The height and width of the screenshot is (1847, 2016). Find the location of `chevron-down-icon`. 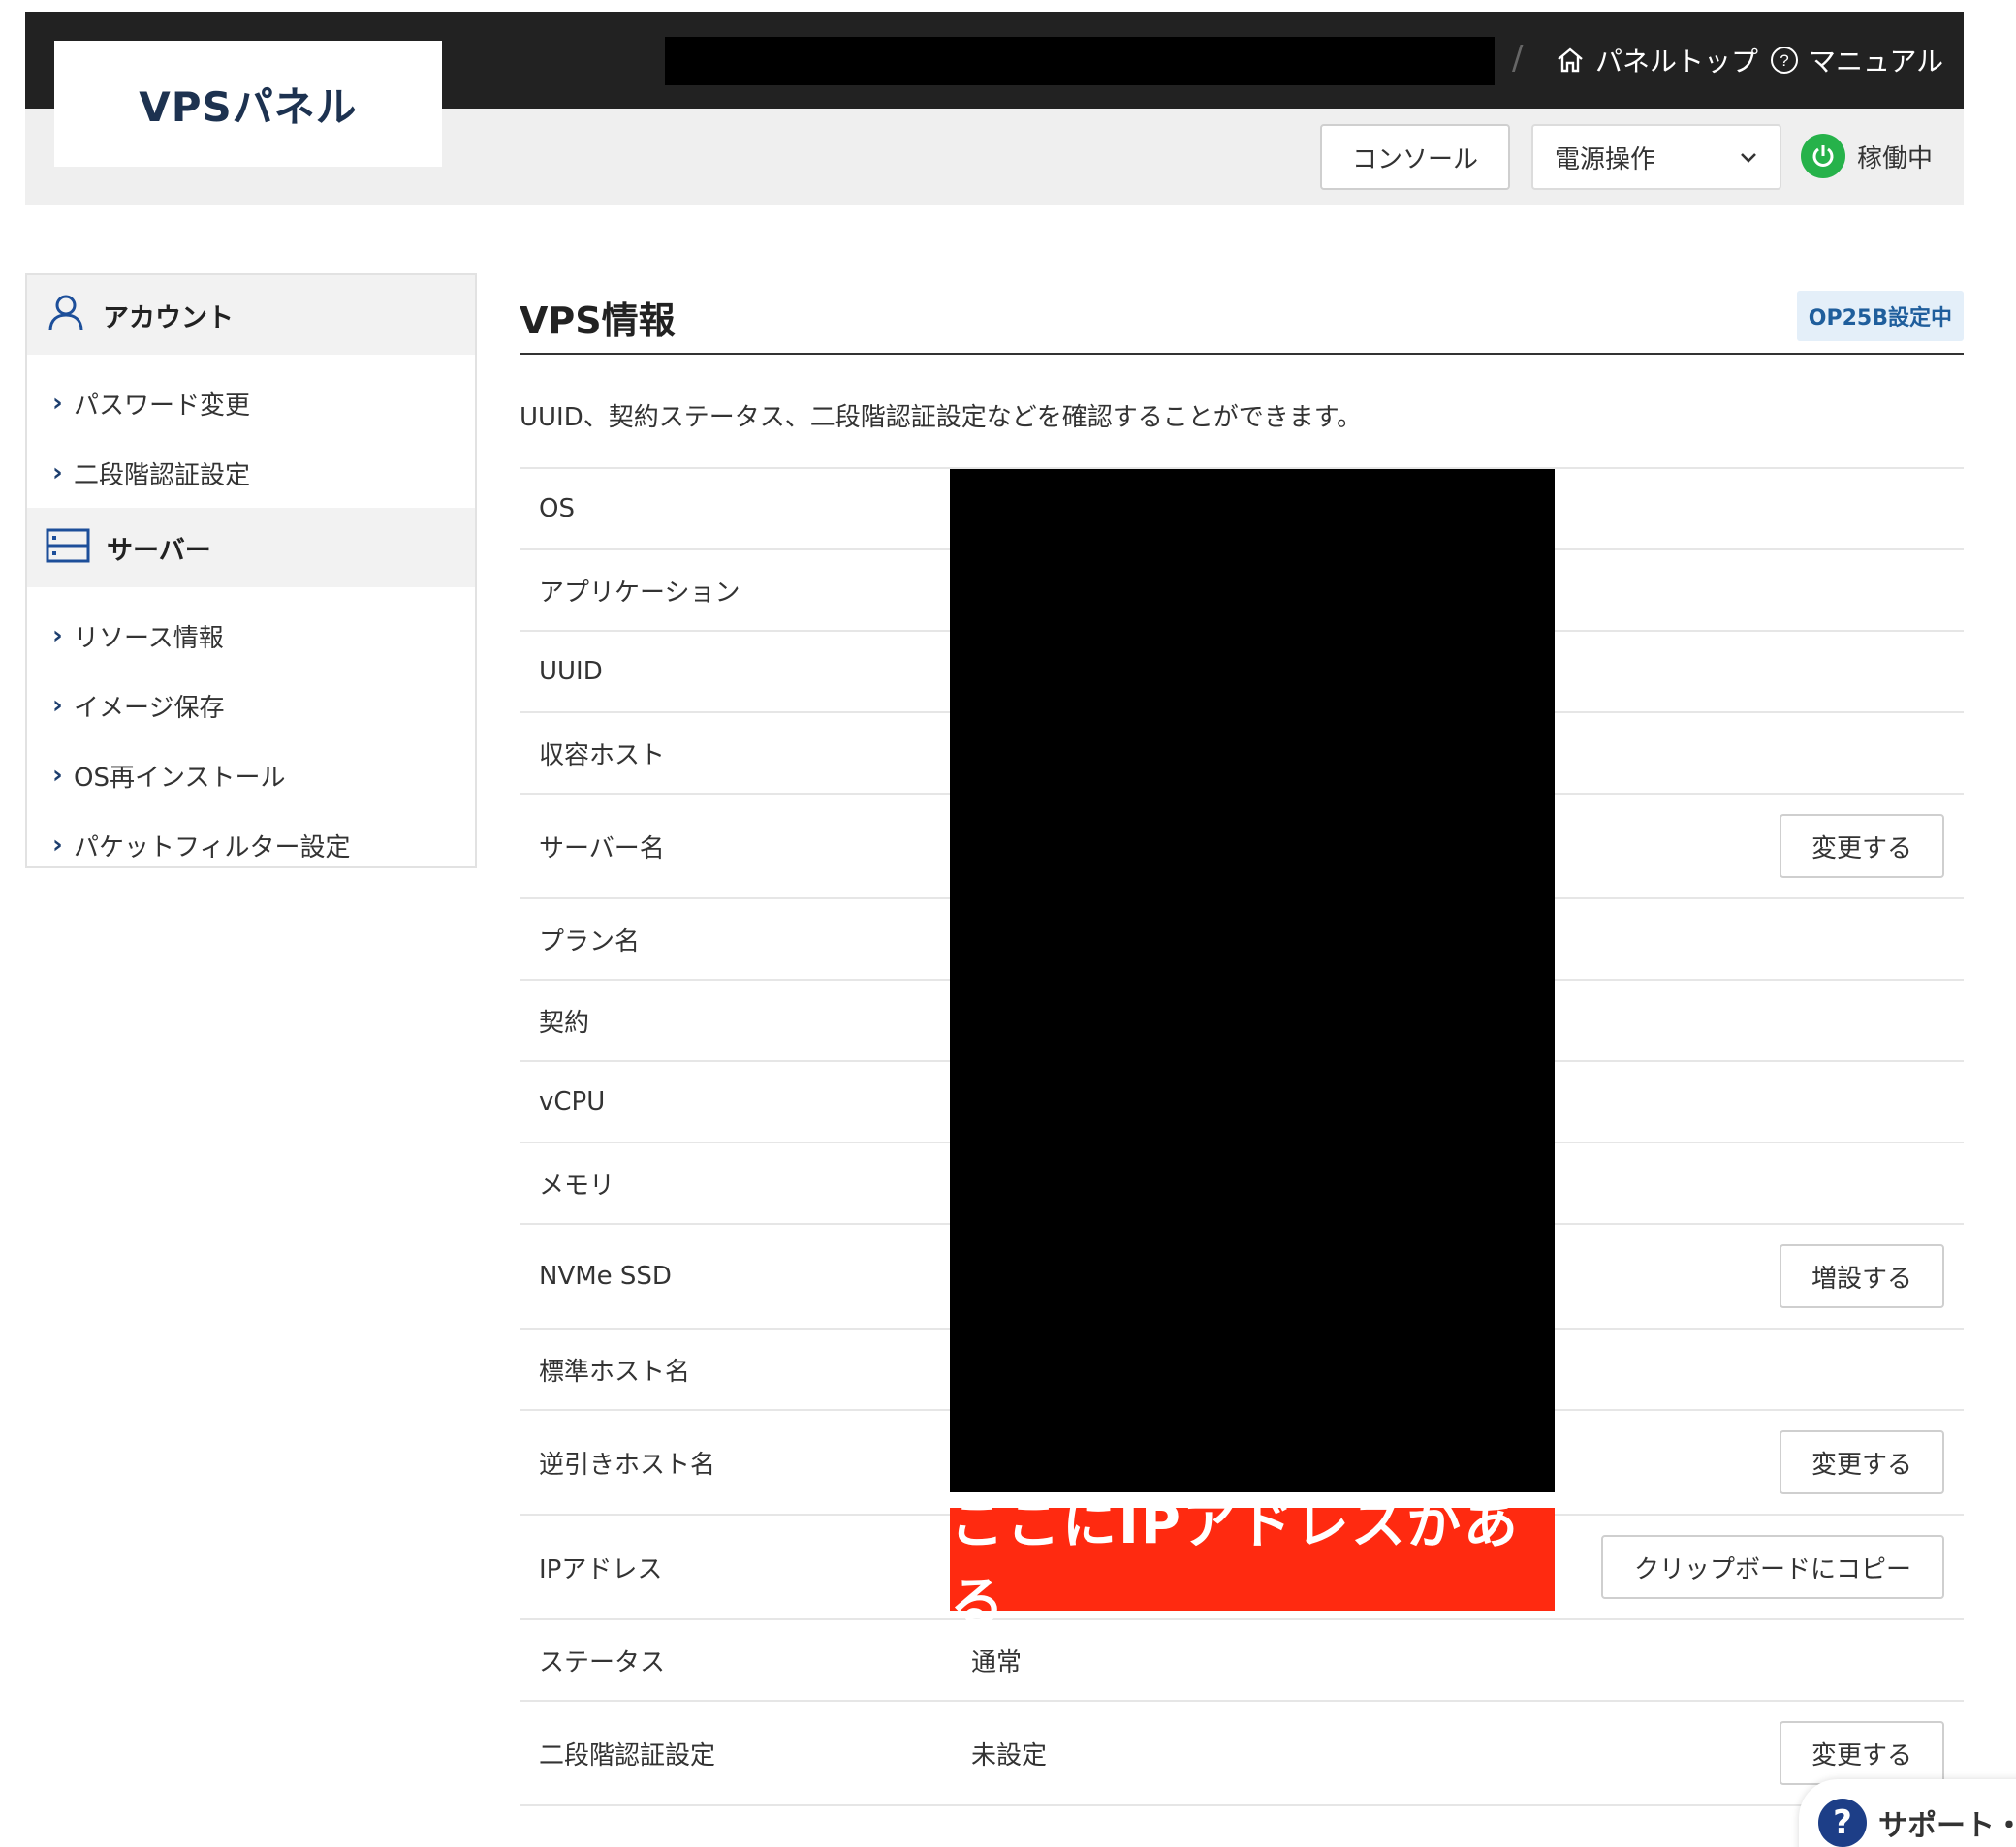

chevron-down-icon is located at coordinates (1748, 157).